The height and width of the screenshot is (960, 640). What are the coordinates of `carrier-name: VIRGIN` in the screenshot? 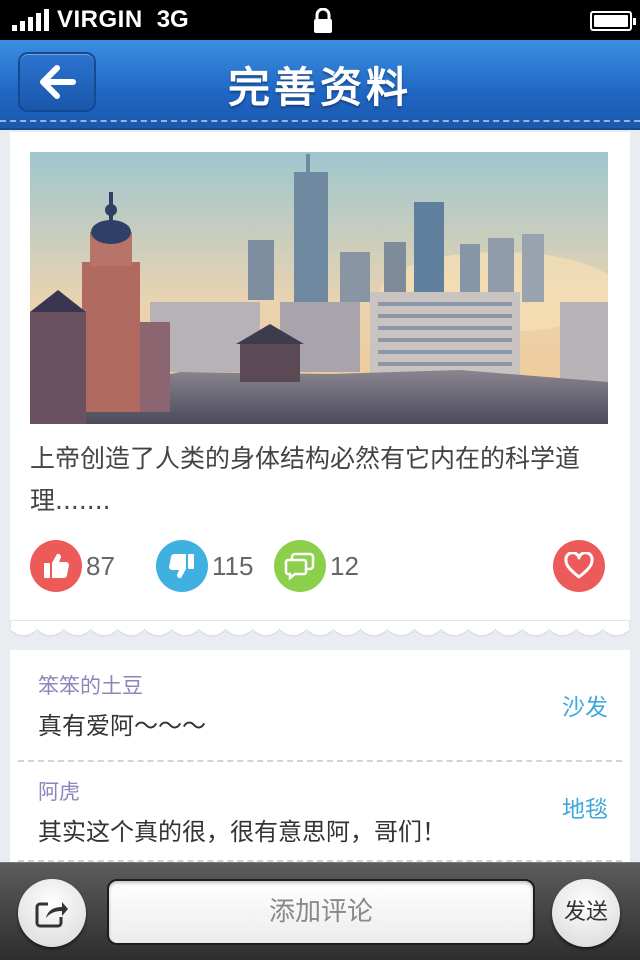 It's located at (100, 19).